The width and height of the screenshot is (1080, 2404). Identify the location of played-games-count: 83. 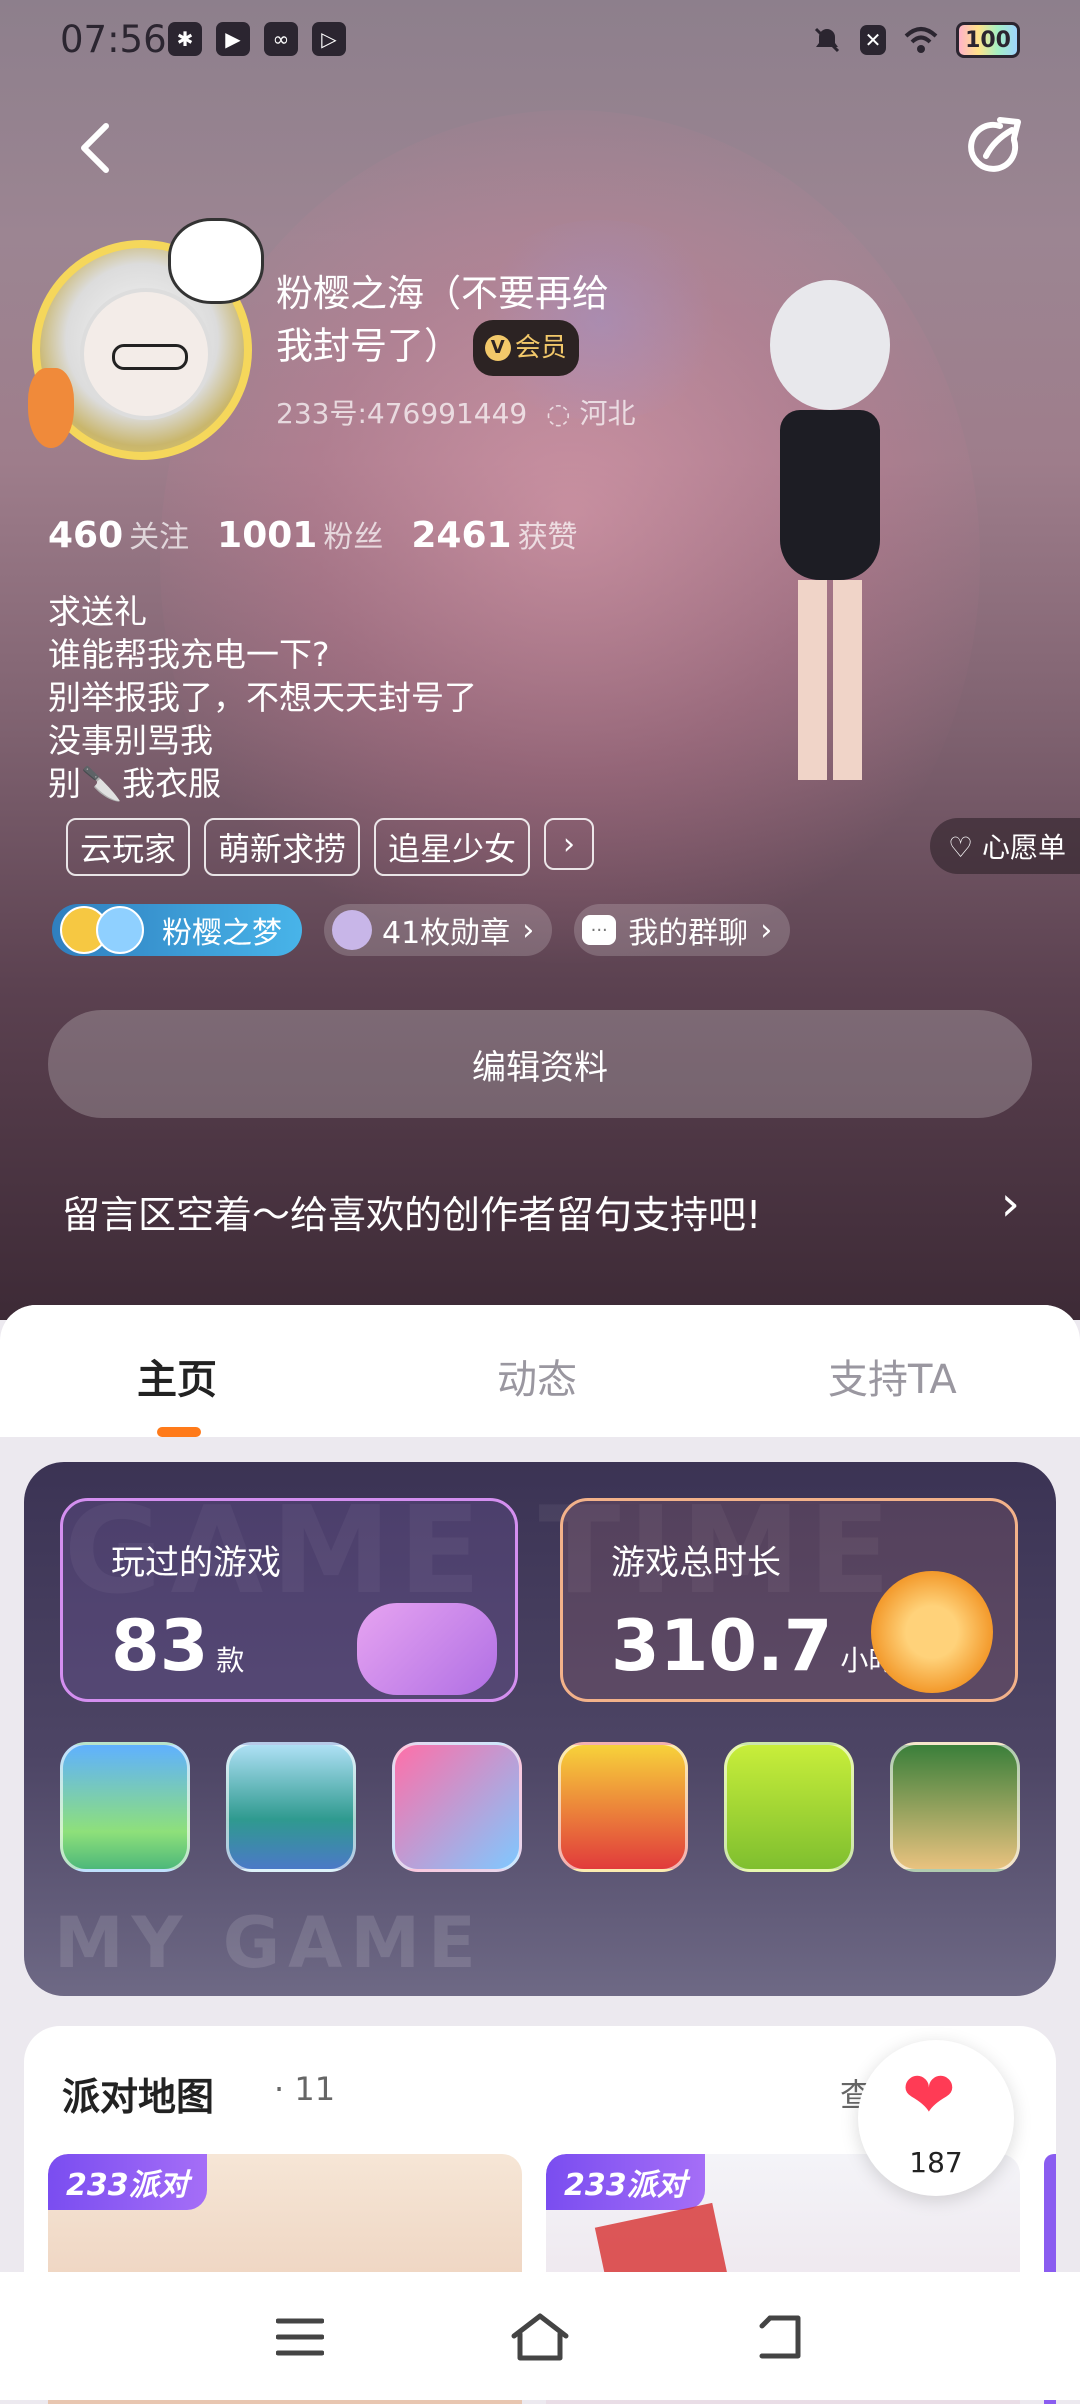
(160, 1646).